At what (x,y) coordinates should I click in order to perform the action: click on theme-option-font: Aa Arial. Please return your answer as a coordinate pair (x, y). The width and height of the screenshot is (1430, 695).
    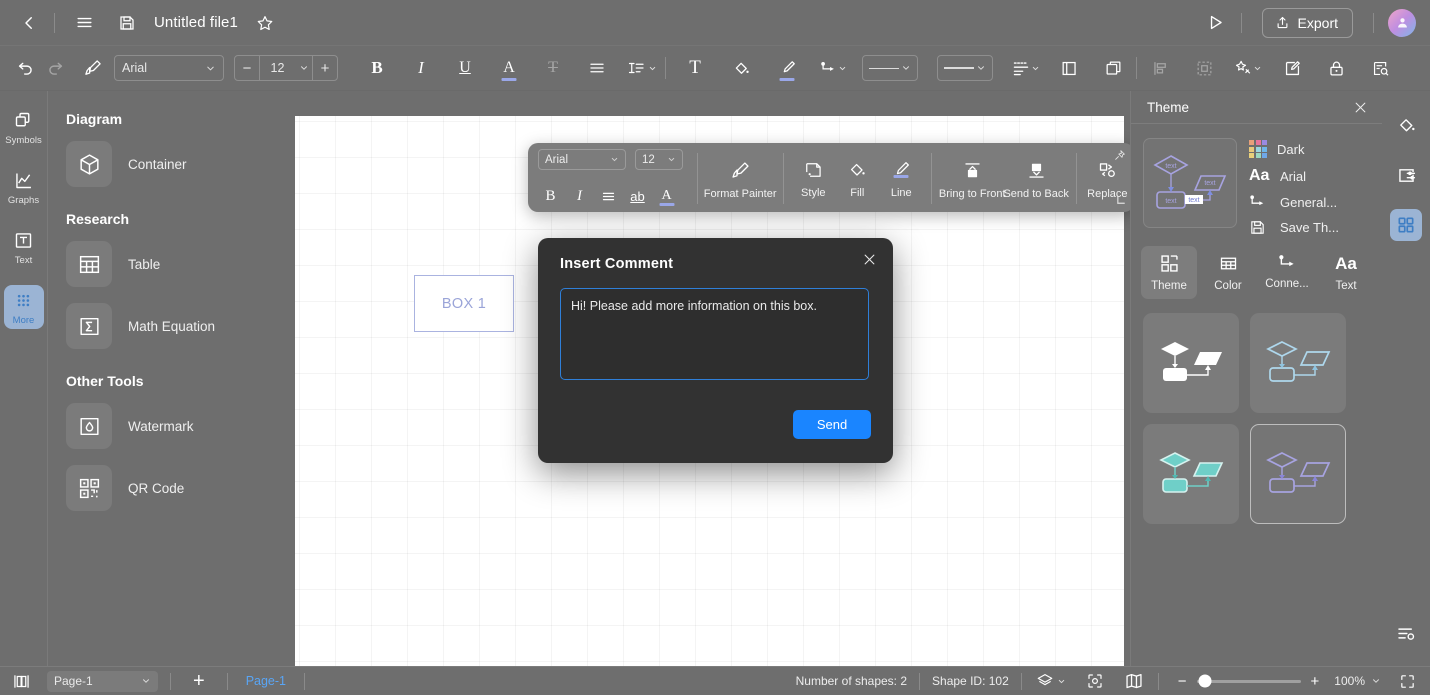
    Looking at the image, I should click on (1294, 176).